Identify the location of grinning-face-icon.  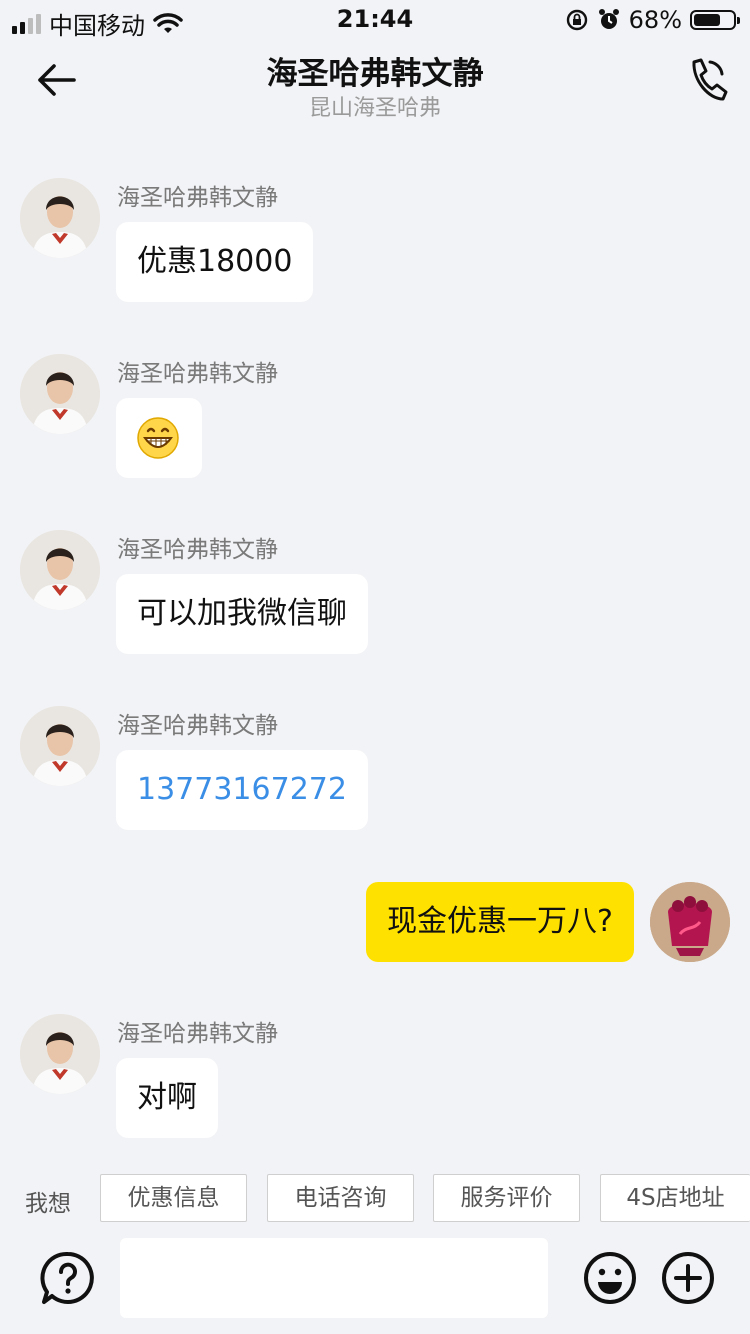
(158, 438).